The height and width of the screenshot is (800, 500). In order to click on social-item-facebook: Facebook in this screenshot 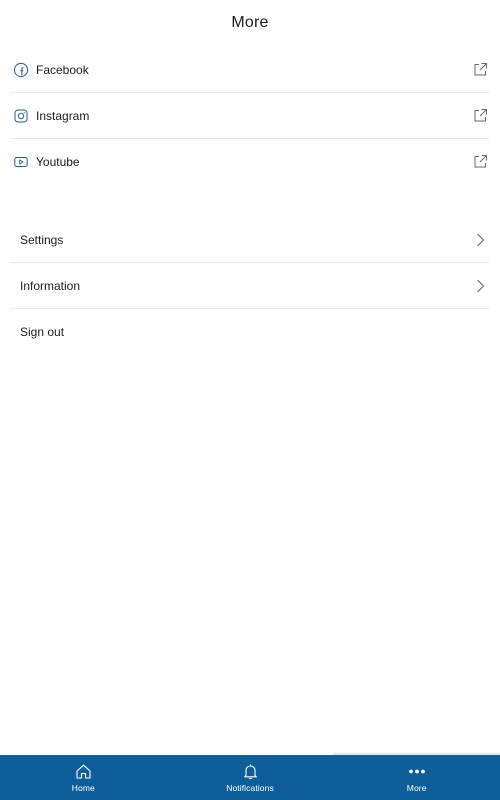, I will do `click(249, 70)`.